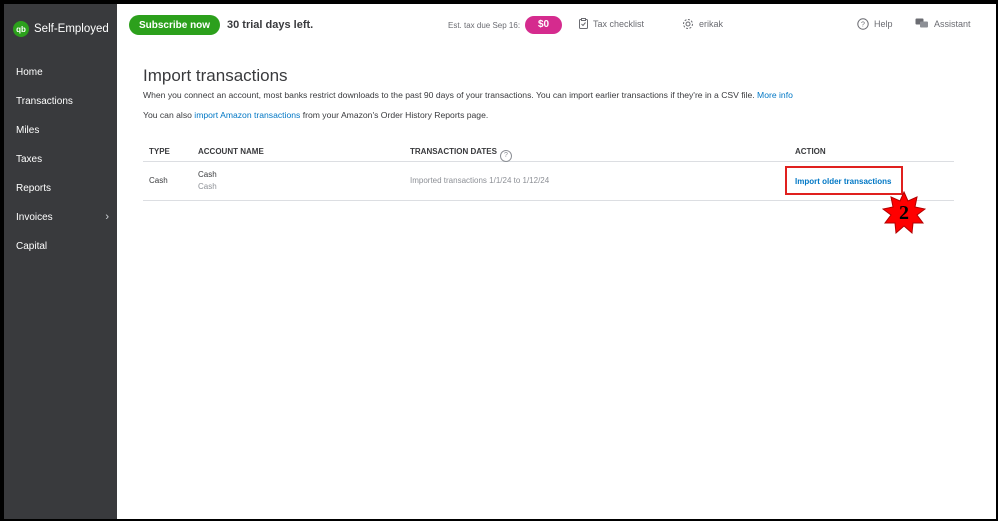 This screenshot has width=998, height=521. What do you see at coordinates (159, 151) in the screenshot?
I see `header-type: TYPE` at bounding box center [159, 151].